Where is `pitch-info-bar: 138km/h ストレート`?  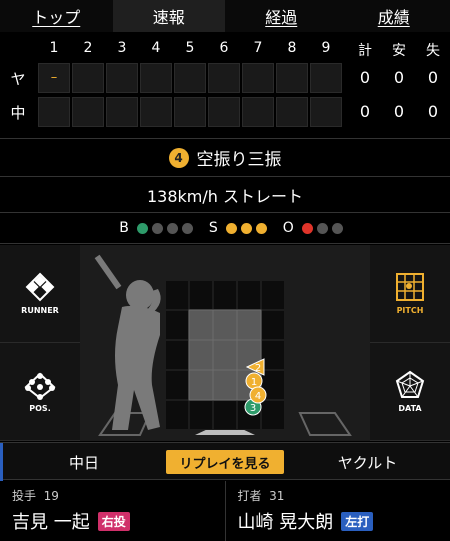 pitch-info-bar: 138km/h ストレート is located at coordinates (225, 194).